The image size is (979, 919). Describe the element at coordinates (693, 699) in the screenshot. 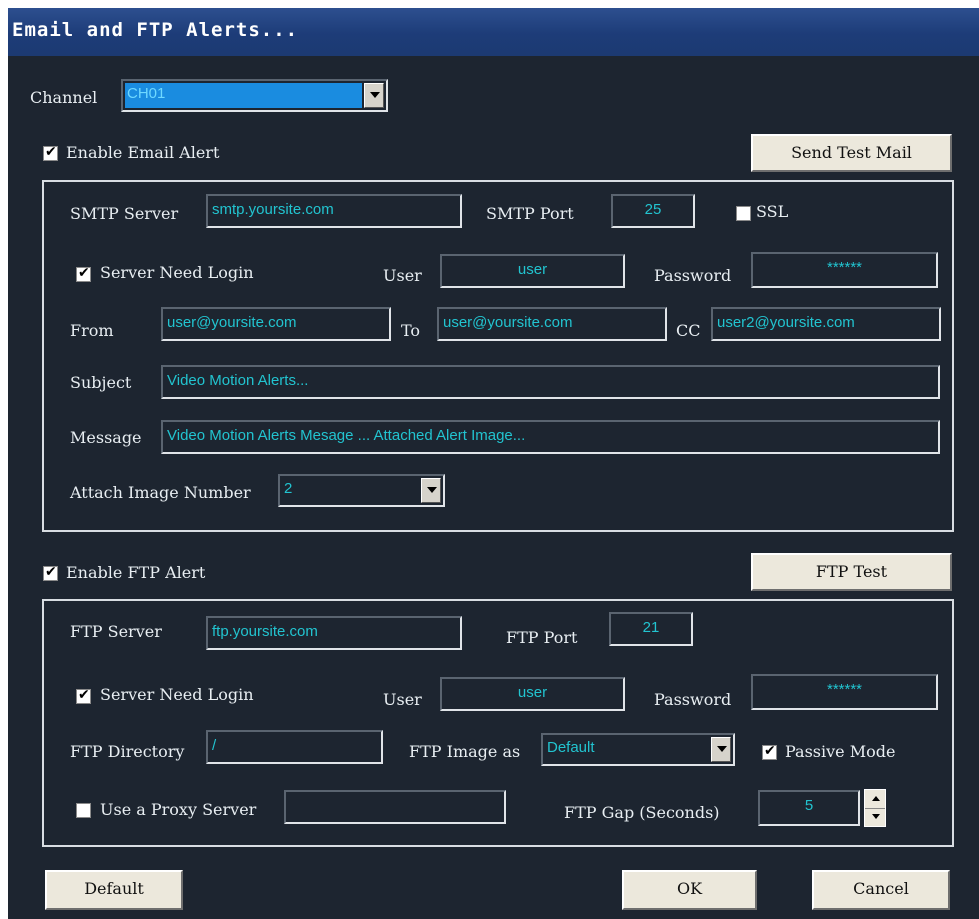

I see `ftp-password-label: Password` at that location.